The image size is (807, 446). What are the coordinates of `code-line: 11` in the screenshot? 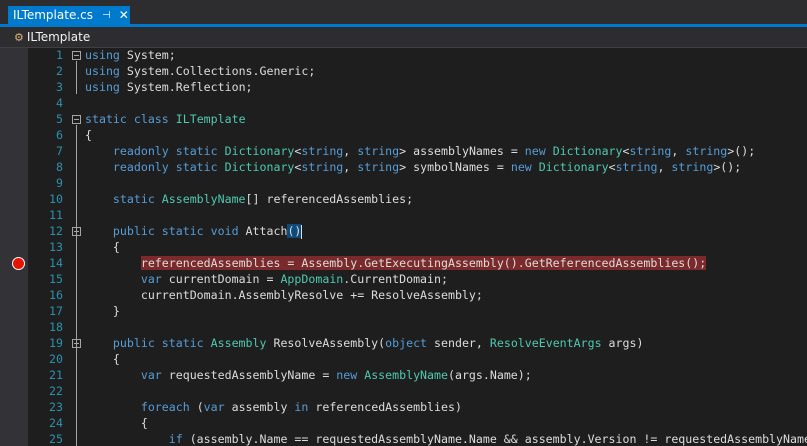 It's located at (417, 215).